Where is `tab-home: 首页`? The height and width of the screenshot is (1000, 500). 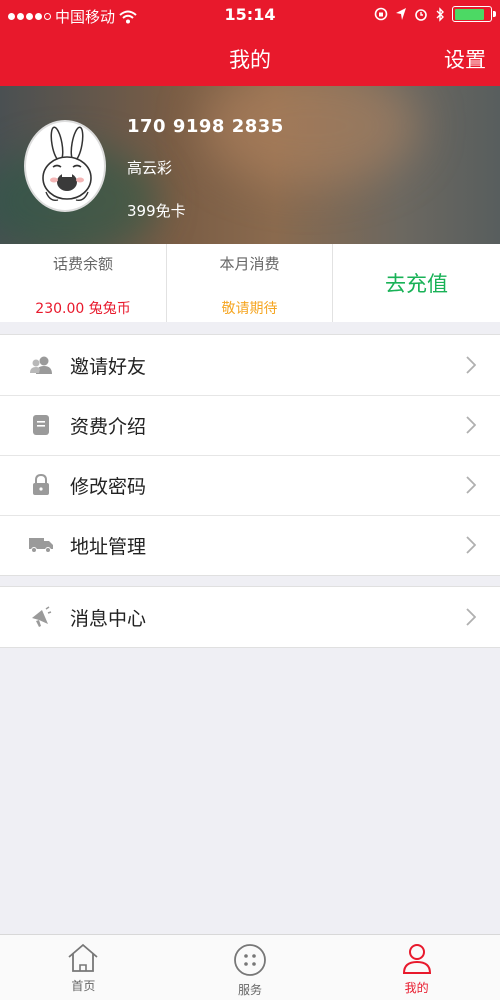
tab-home: 首页 is located at coordinates (83, 967).